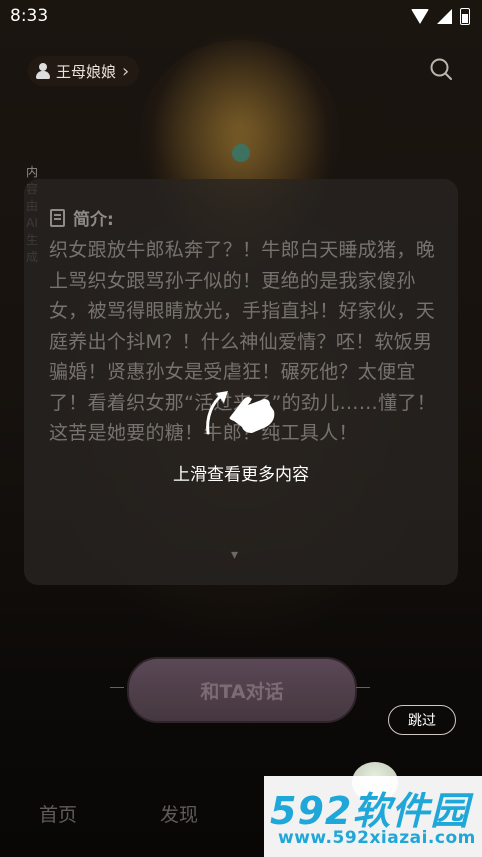 This screenshot has width=482, height=857. I want to click on tab-discover: 发现, so click(179, 813).